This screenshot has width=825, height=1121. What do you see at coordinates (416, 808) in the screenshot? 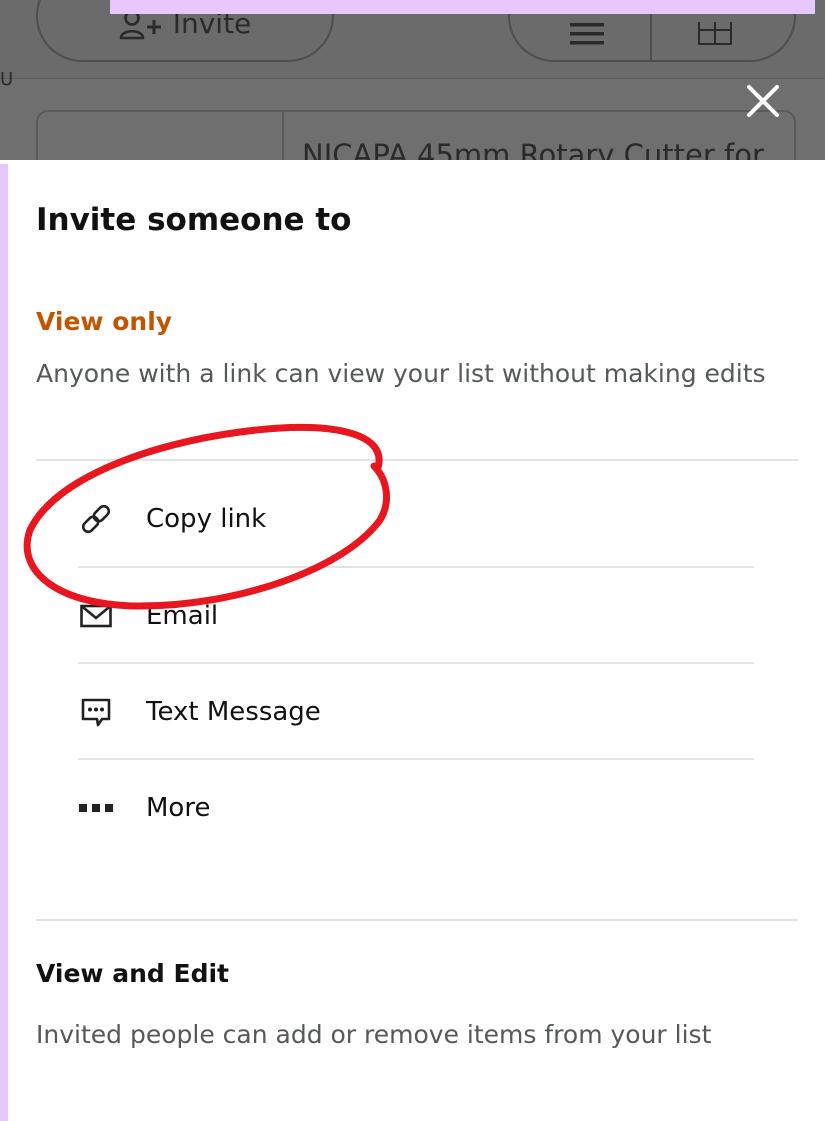
I see `more-option: More` at bounding box center [416, 808].